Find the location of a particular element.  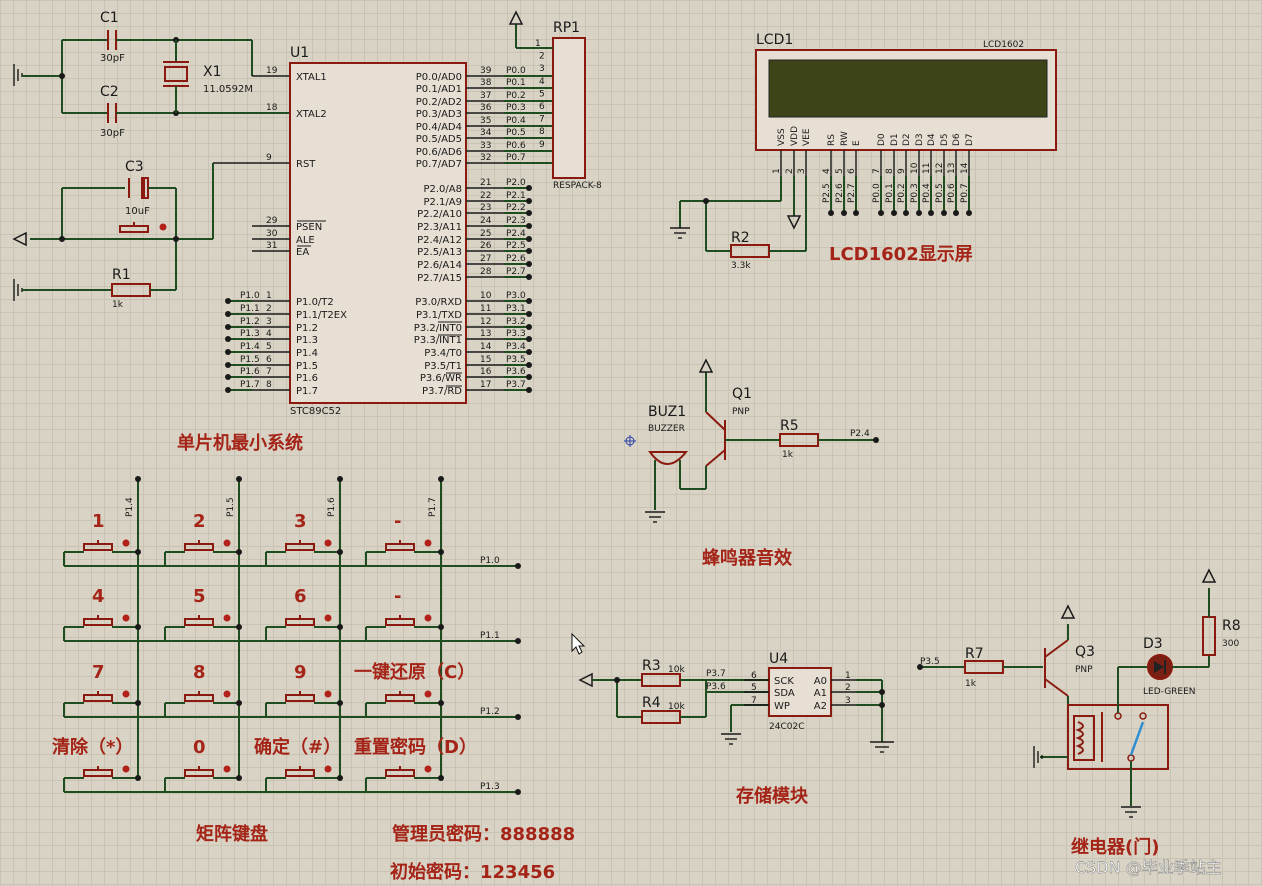

c3-ref: C3 is located at coordinates (134, 167).